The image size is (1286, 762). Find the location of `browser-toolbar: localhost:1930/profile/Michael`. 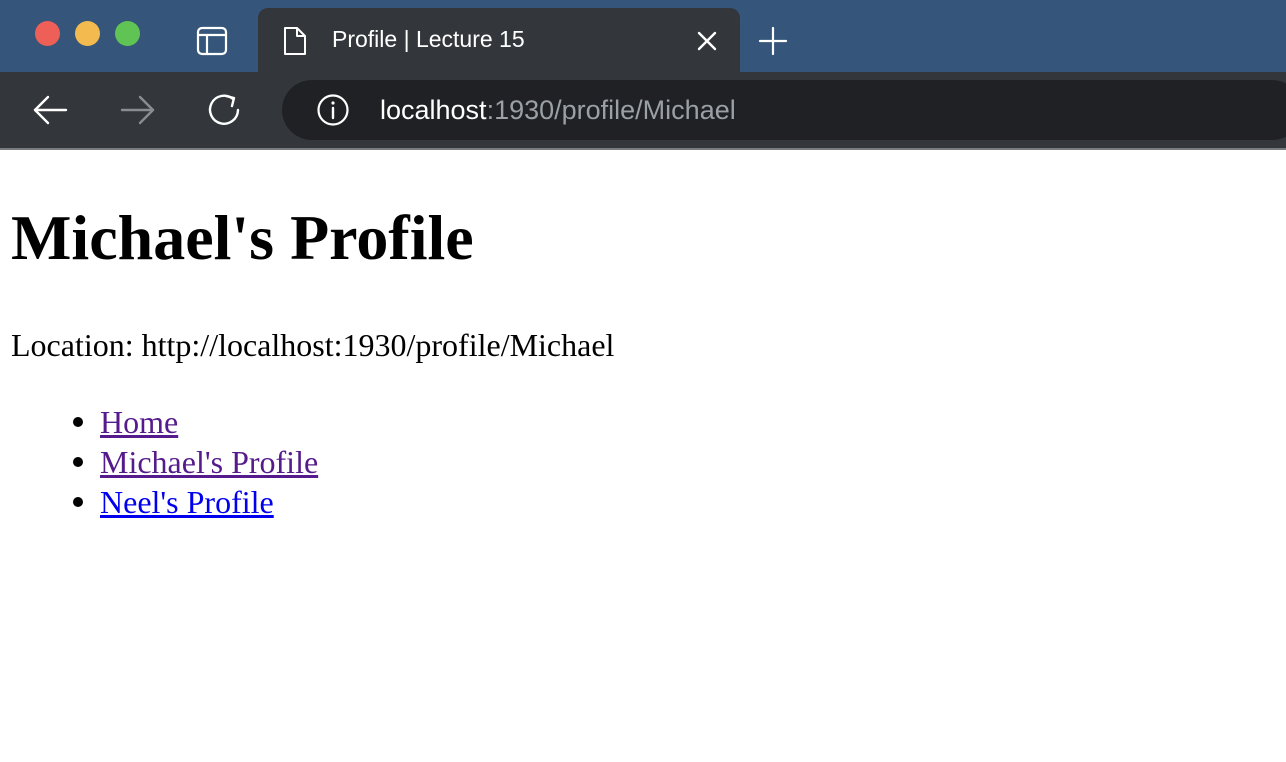

browser-toolbar: localhost:1930/profile/Michael is located at coordinates (643, 110).